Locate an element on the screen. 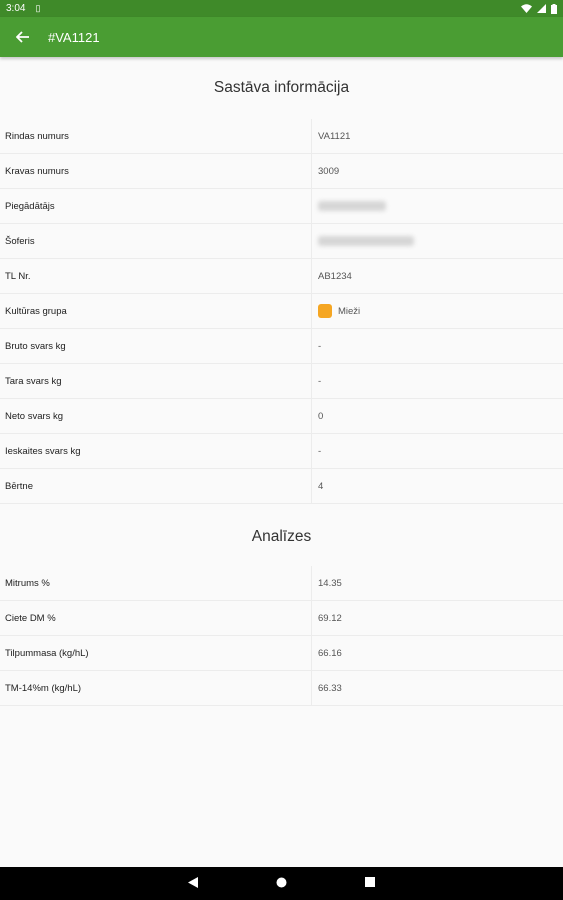 The image size is (563, 900). nav-back-button is located at coordinates (193, 883).